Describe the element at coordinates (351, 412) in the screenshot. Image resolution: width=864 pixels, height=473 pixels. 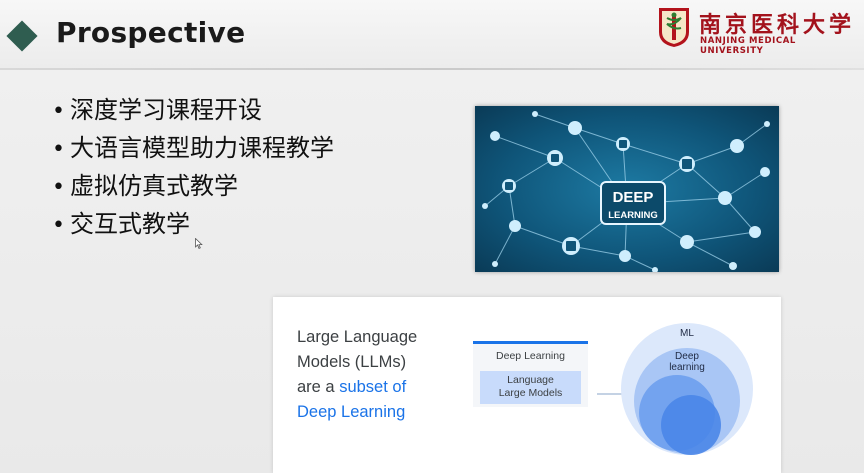
I see `llm-text-highlight: Deep Learning` at that location.